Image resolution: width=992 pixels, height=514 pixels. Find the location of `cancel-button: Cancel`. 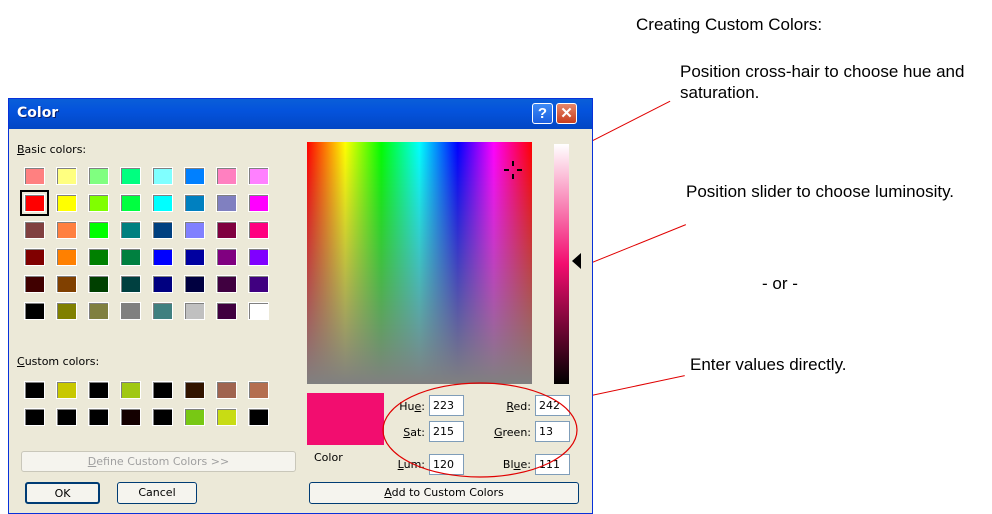

cancel-button: Cancel is located at coordinates (157, 493).